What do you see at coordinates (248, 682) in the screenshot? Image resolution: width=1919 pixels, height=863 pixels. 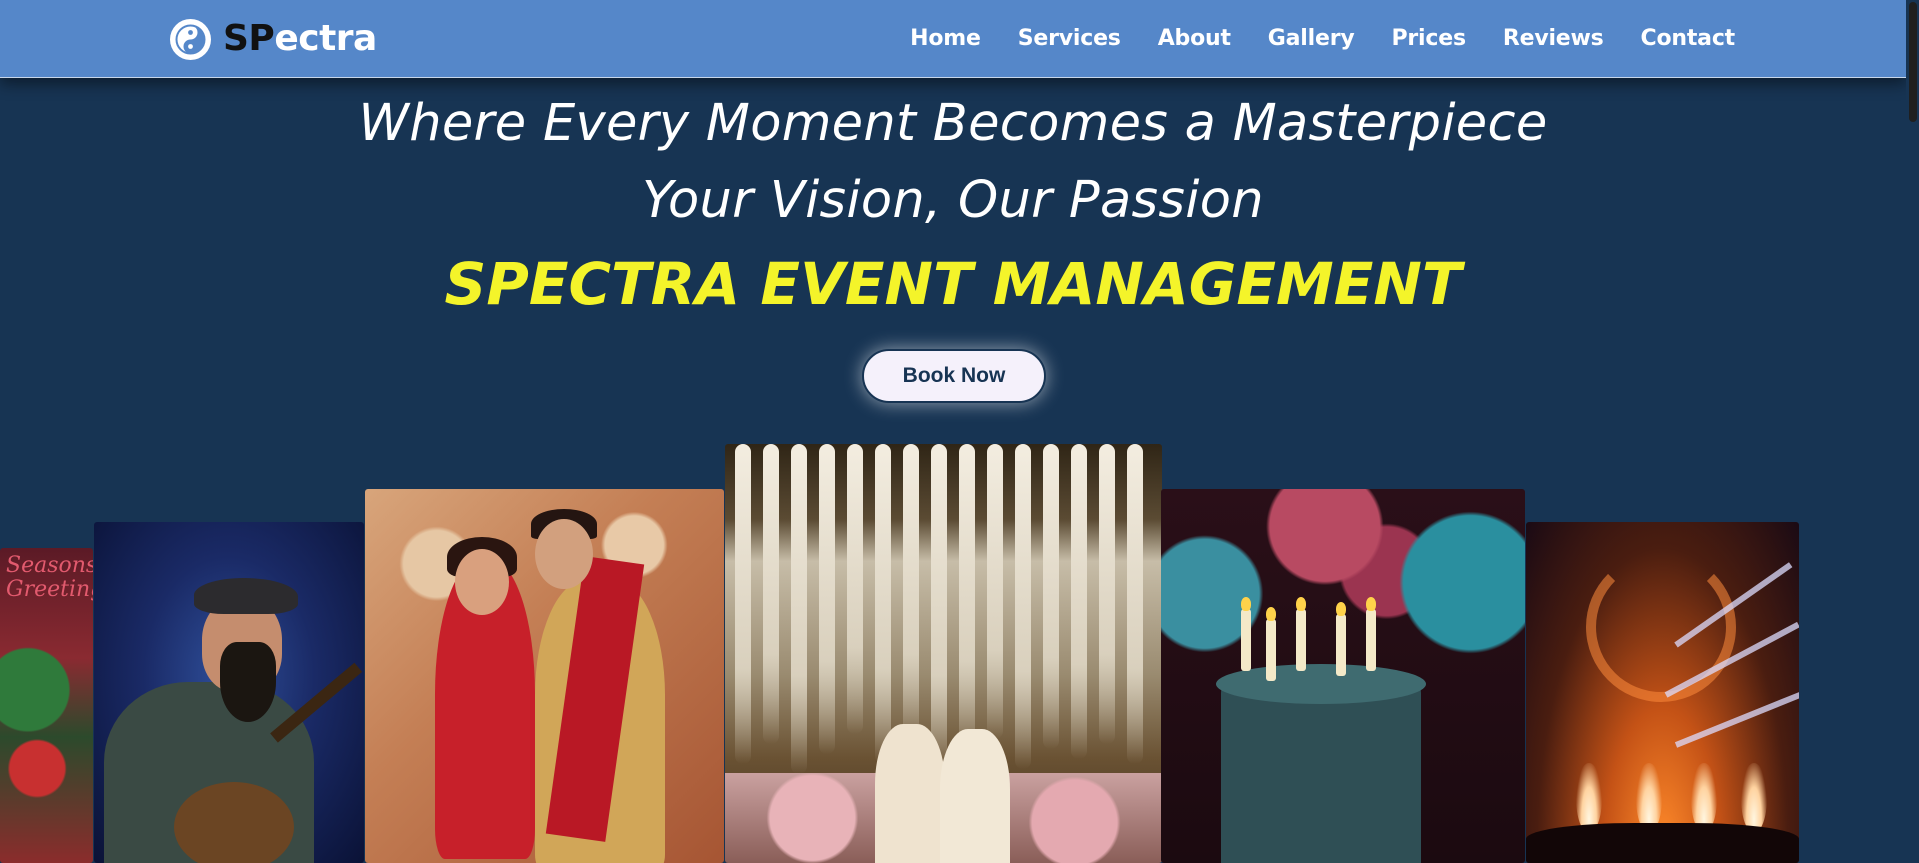 I see `singer-beard` at bounding box center [248, 682].